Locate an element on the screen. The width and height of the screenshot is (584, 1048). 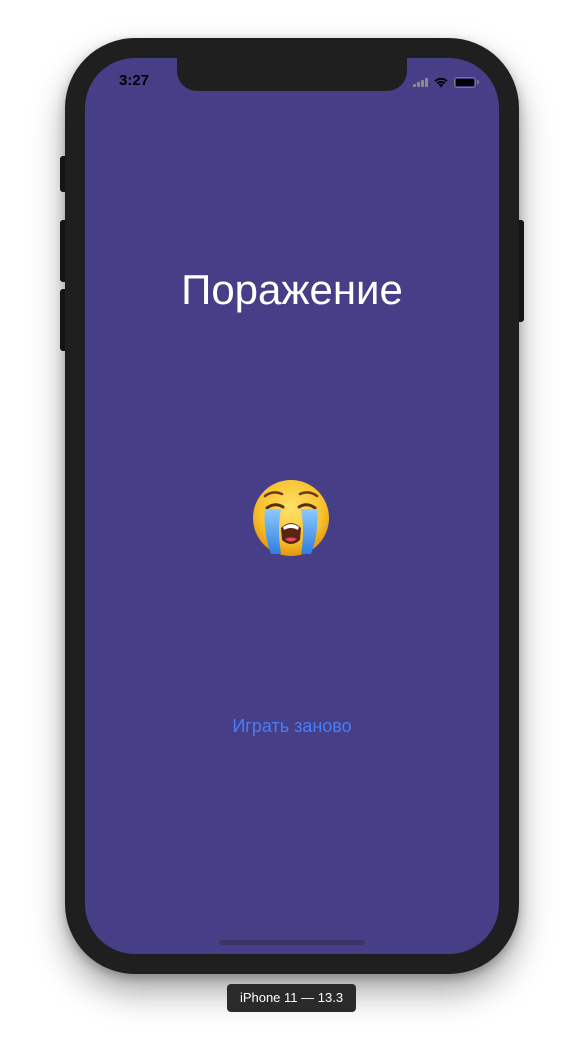
status-icons is located at coordinates (446, 82).